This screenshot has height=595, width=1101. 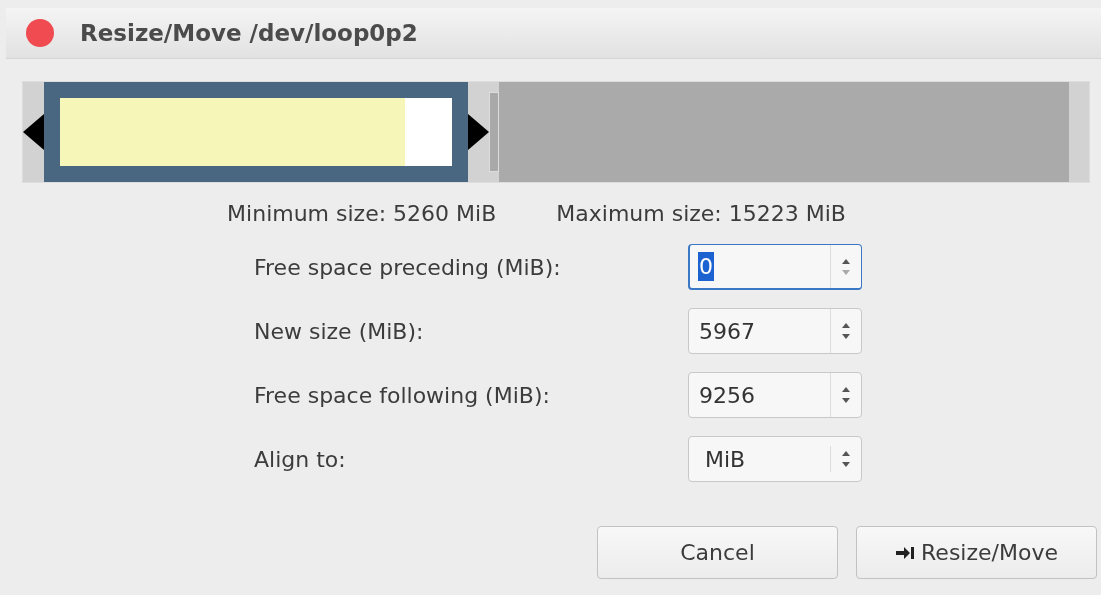 What do you see at coordinates (775, 395) in the screenshot?
I see `spin-field: 9256` at bounding box center [775, 395].